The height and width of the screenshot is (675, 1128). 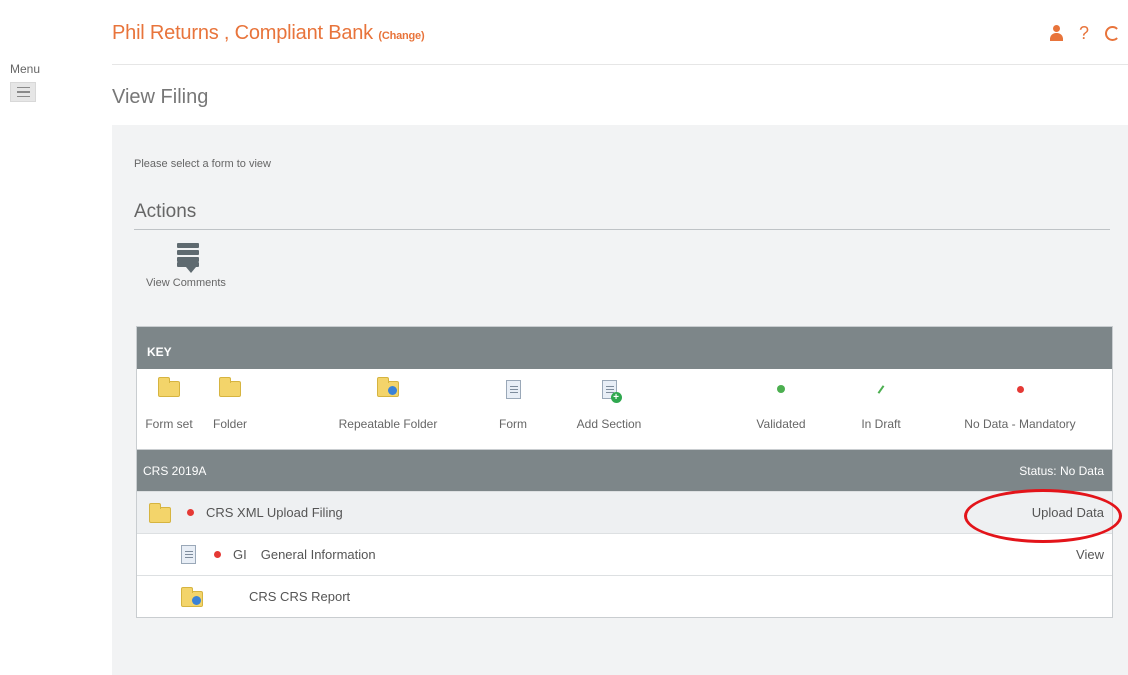 I want to click on key-item-folder: Folder, so click(x=230, y=400).